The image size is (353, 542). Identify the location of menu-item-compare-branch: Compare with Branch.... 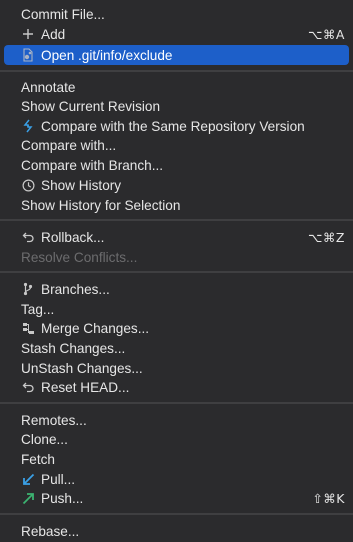
(176, 165).